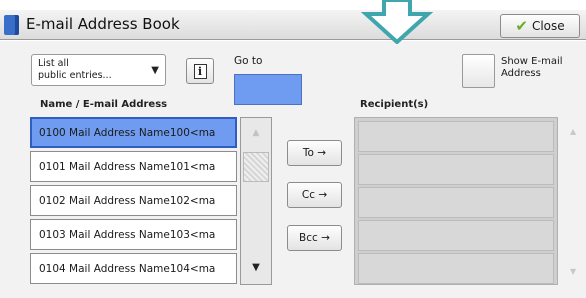 The image size is (586, 298). Describe the element at coordinates (11, 25) in the screenshot. I see `address-book-icon` at that location.